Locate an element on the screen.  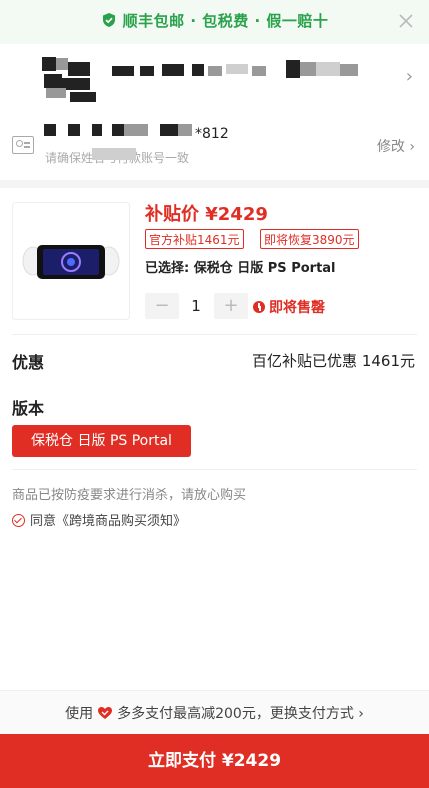
shield-check-icon is located at coordinates (108, 20).